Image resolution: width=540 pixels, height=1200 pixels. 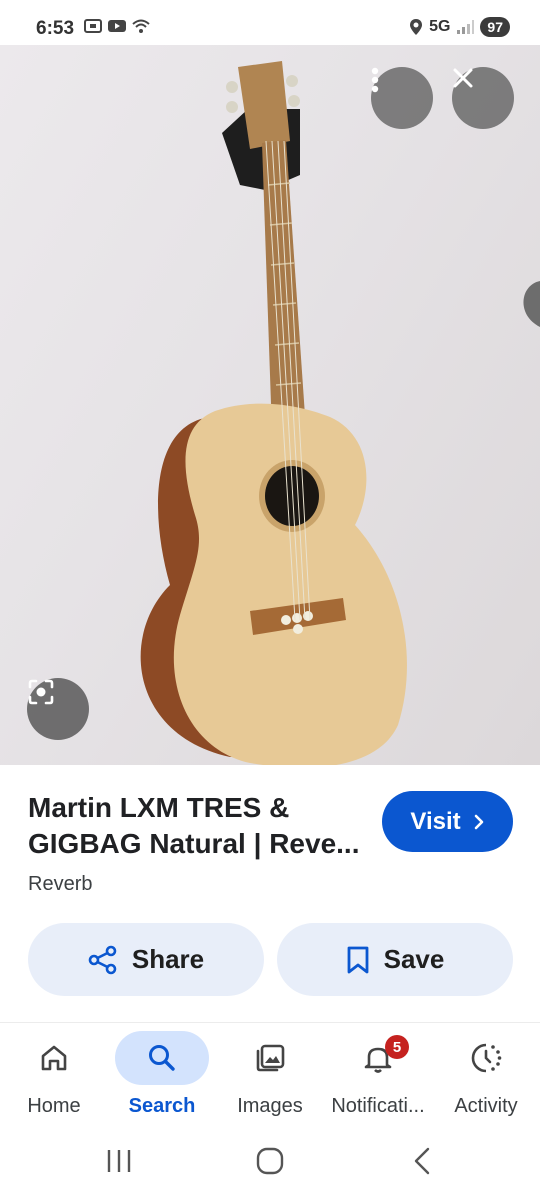 I want to click on nav-label-home: Home, so click(x=54, y=1106).